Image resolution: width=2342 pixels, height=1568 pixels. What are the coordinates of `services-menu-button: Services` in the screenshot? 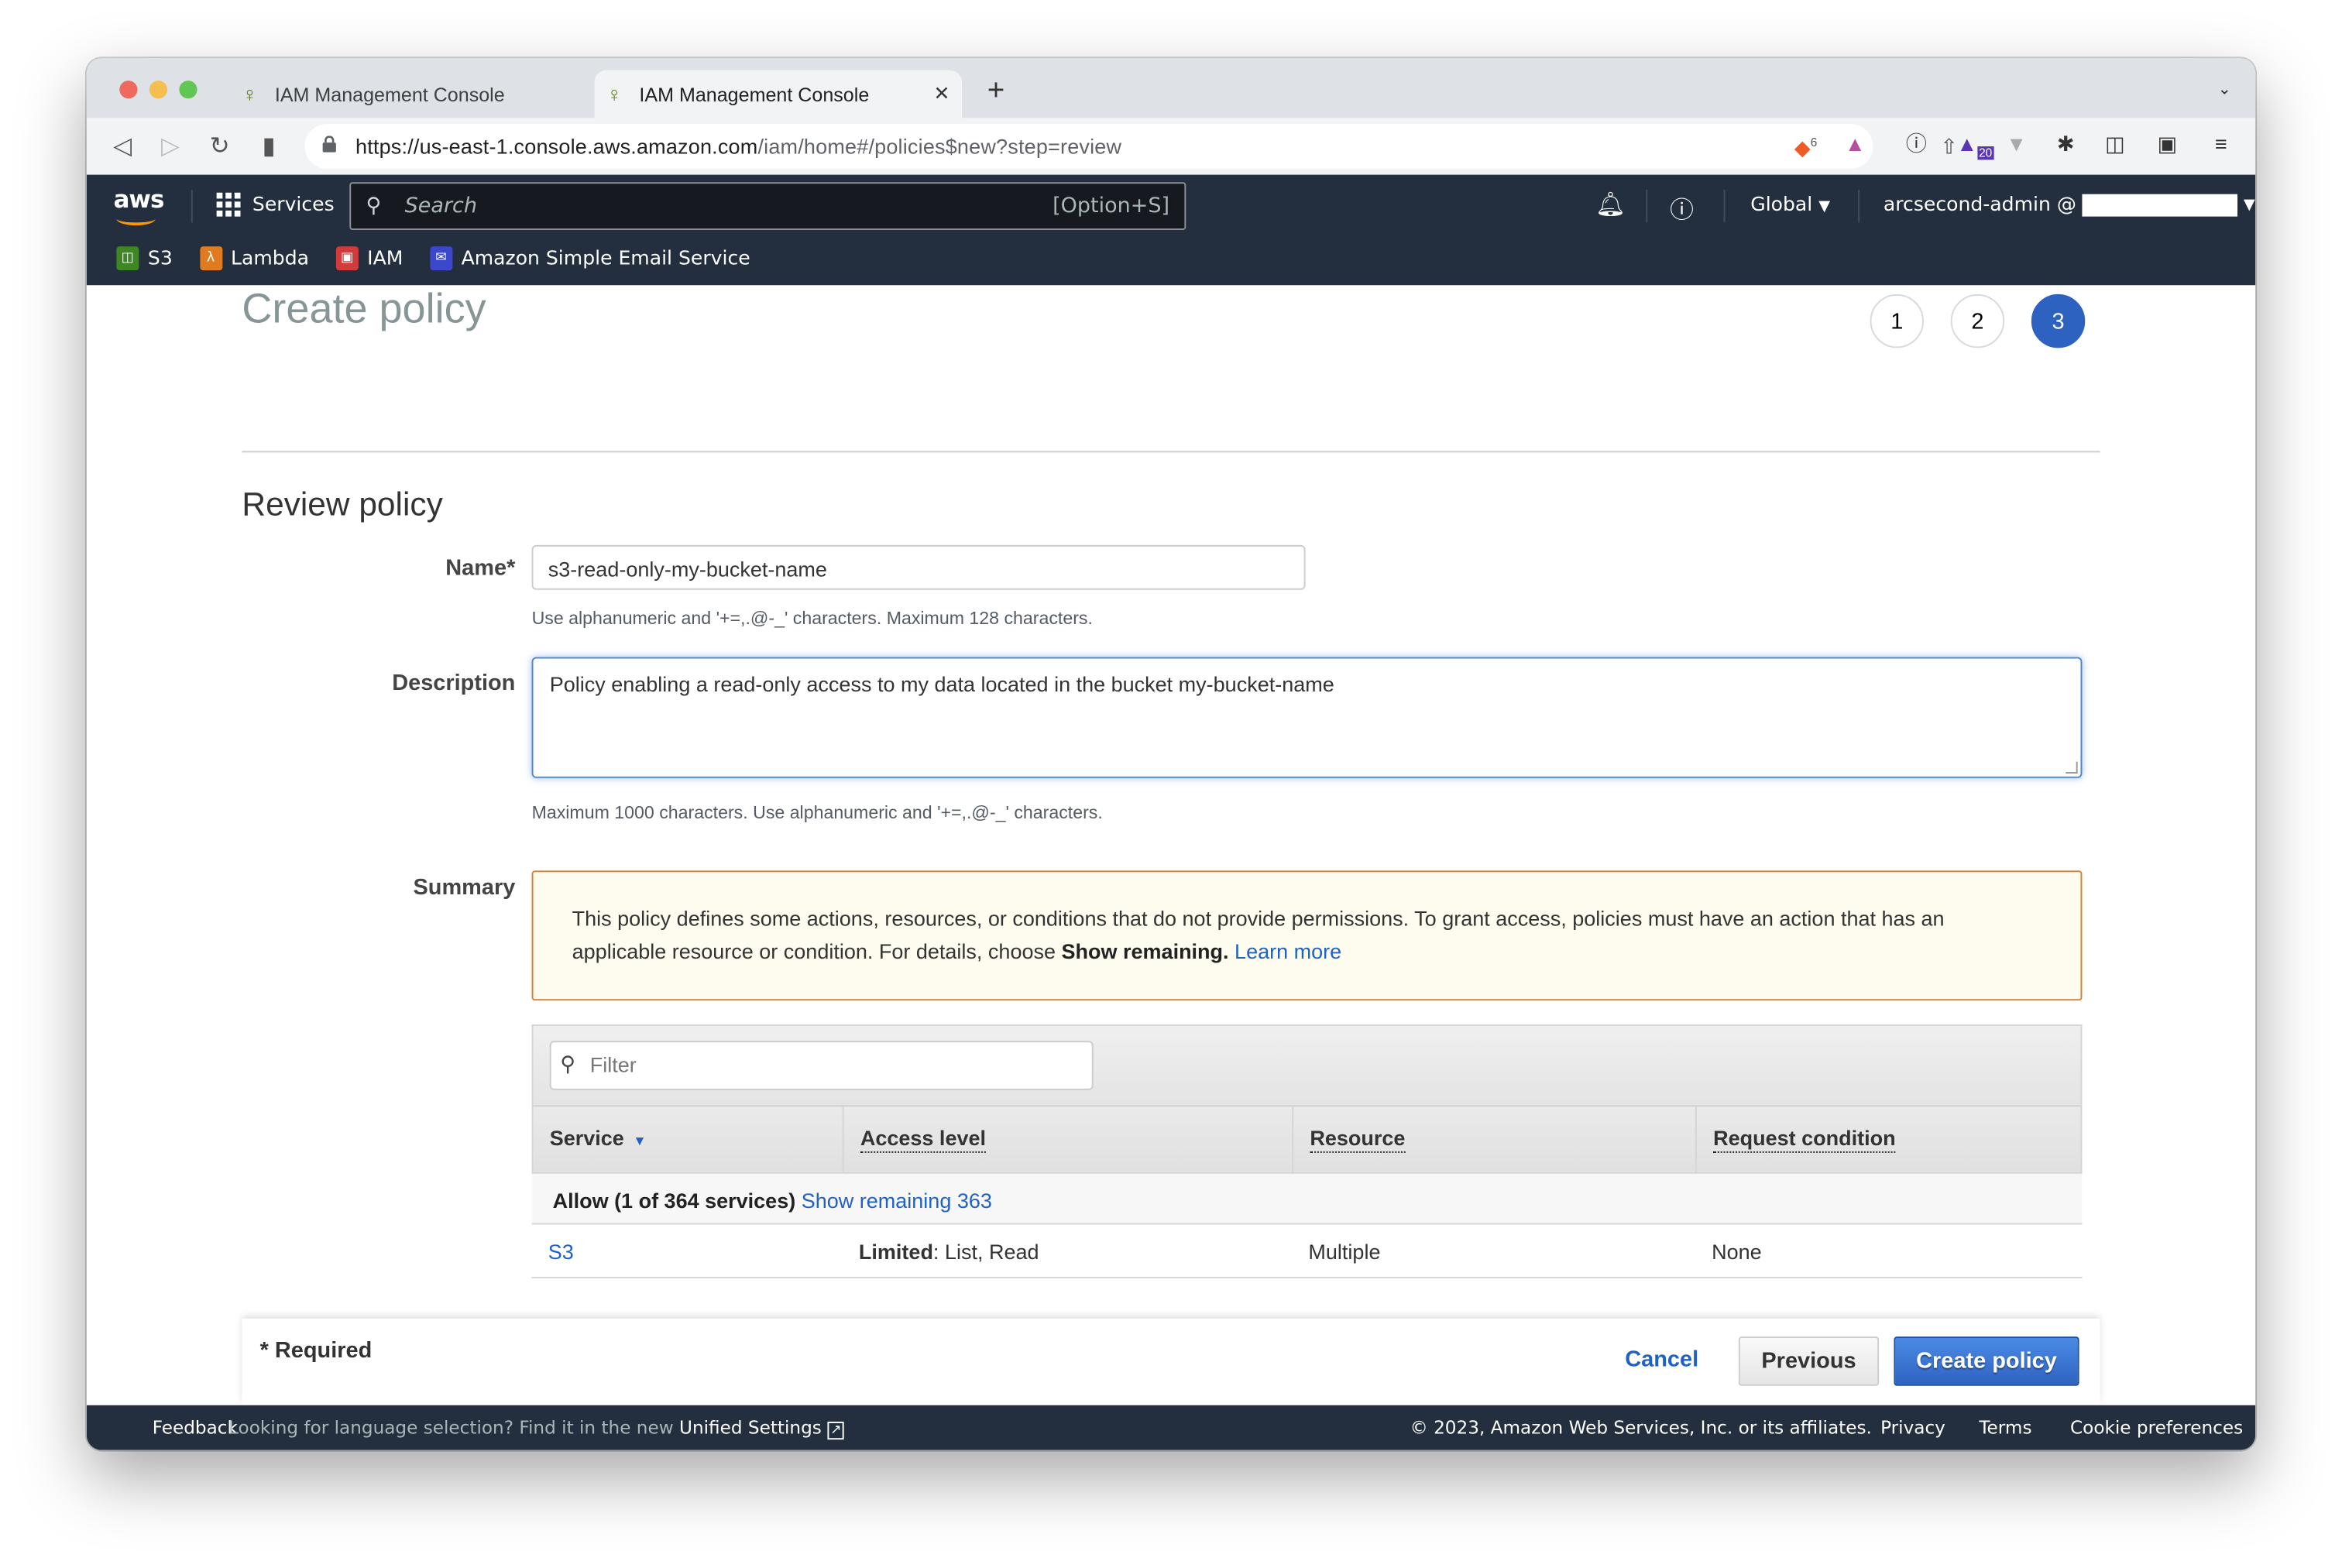 It's located at (275, 204).